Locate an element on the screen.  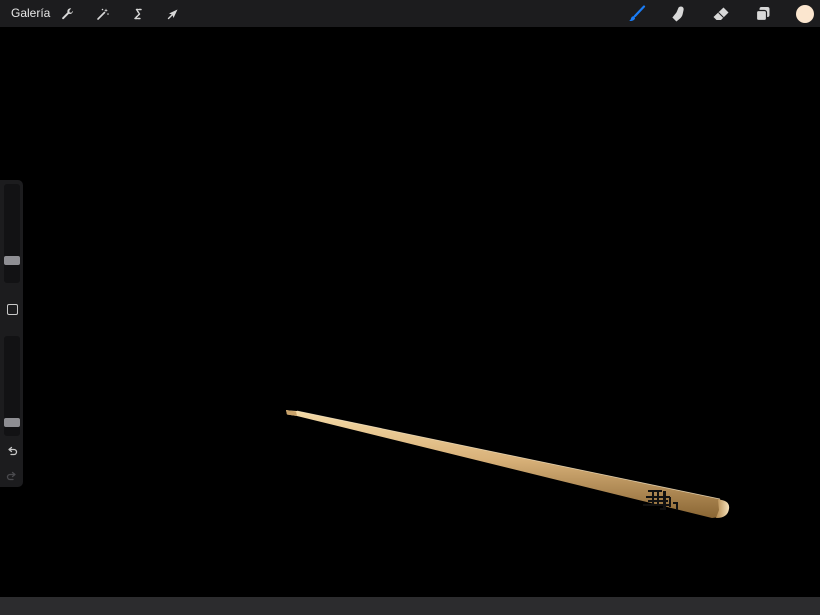
redo-button is located at coordinates (12, 477).